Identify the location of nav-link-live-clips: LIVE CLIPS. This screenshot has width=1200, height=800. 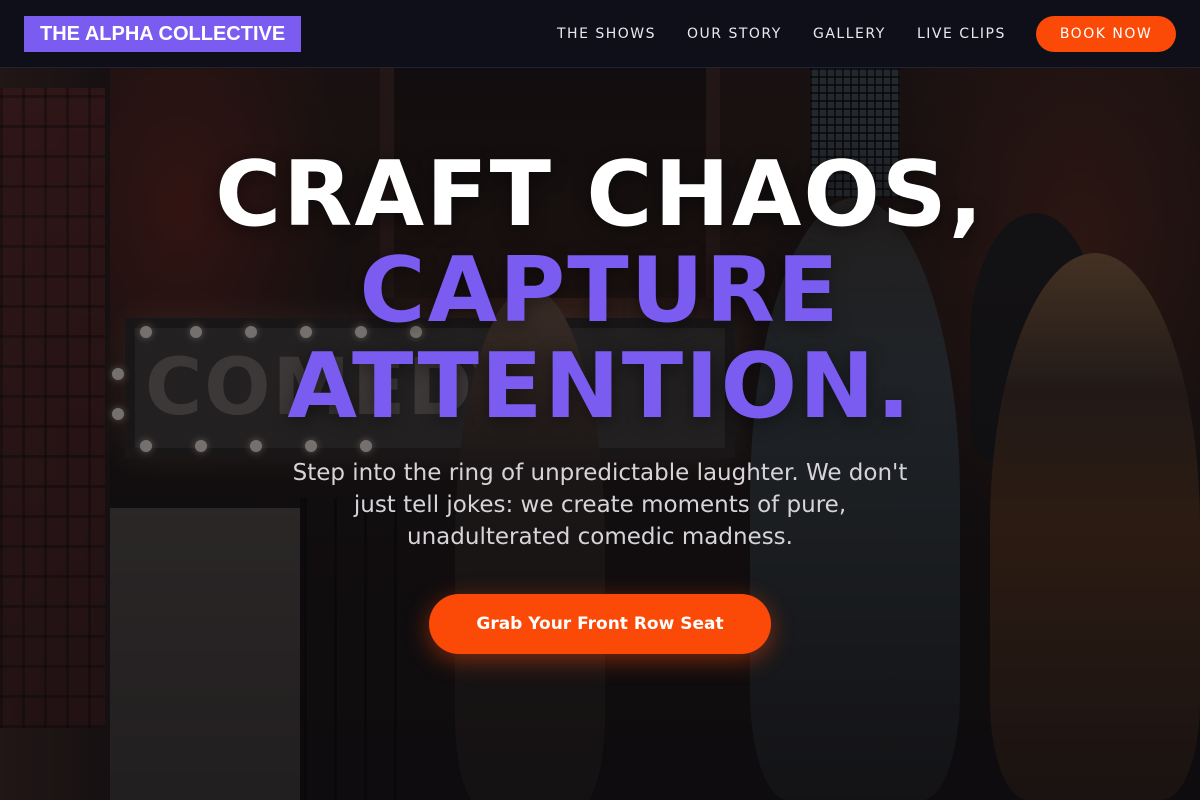
(961, 34).